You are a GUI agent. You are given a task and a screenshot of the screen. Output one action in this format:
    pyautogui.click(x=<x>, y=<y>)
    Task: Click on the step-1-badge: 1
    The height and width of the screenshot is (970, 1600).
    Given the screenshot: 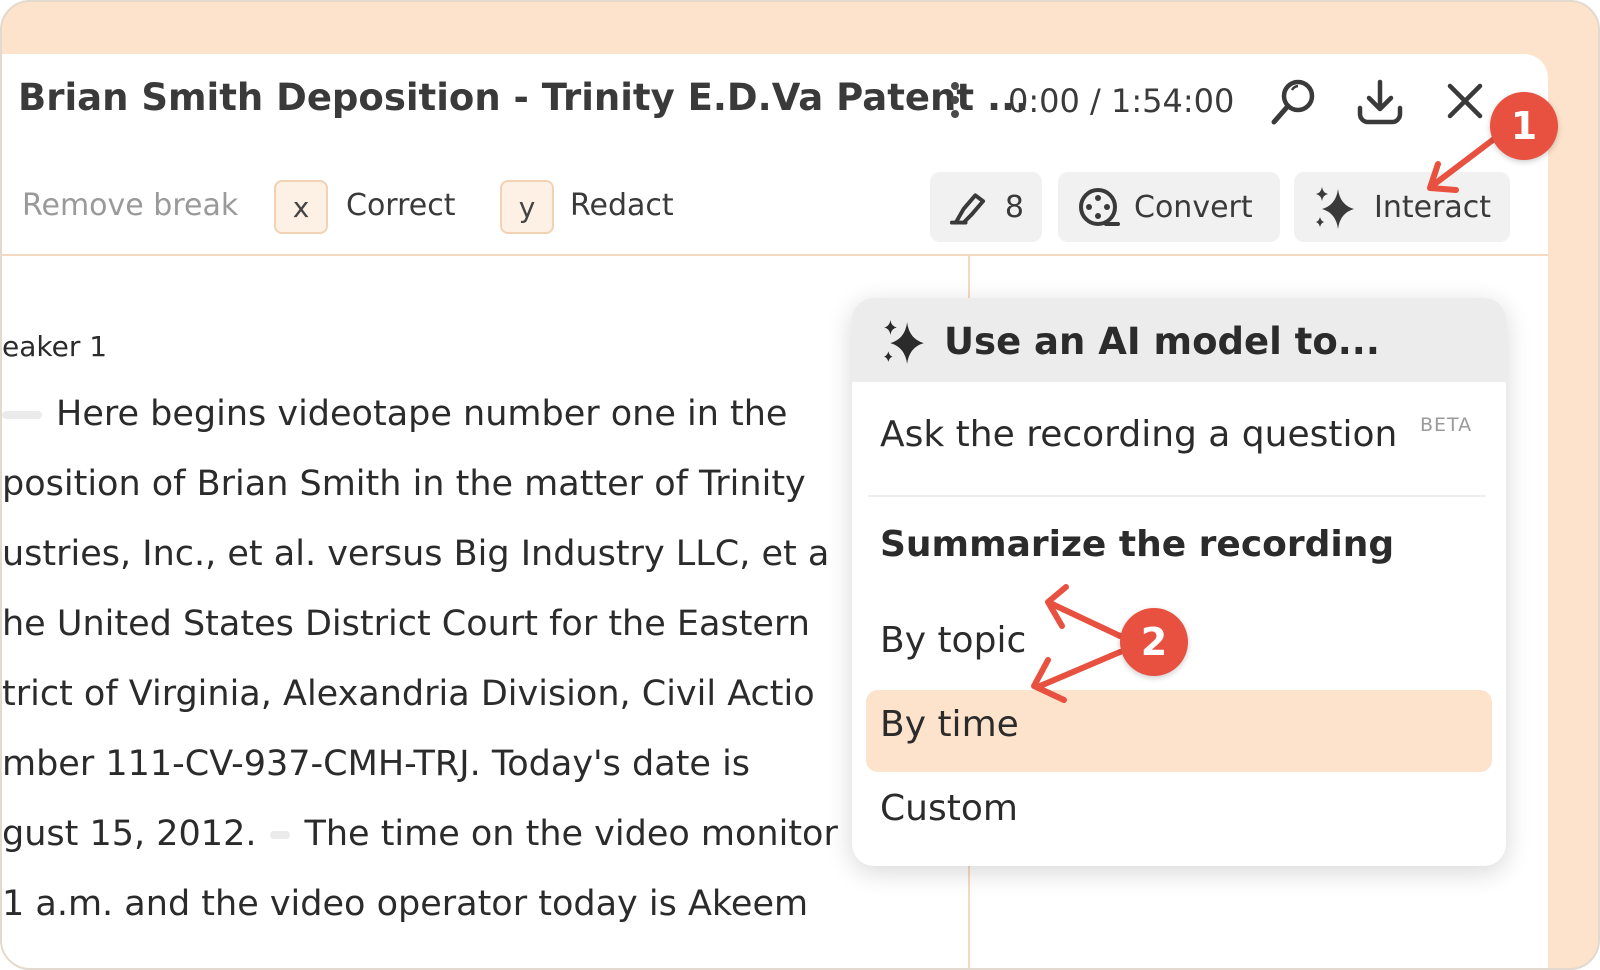 What is the action you would take?
    pyautogui.click(x=1524, y=126)
    